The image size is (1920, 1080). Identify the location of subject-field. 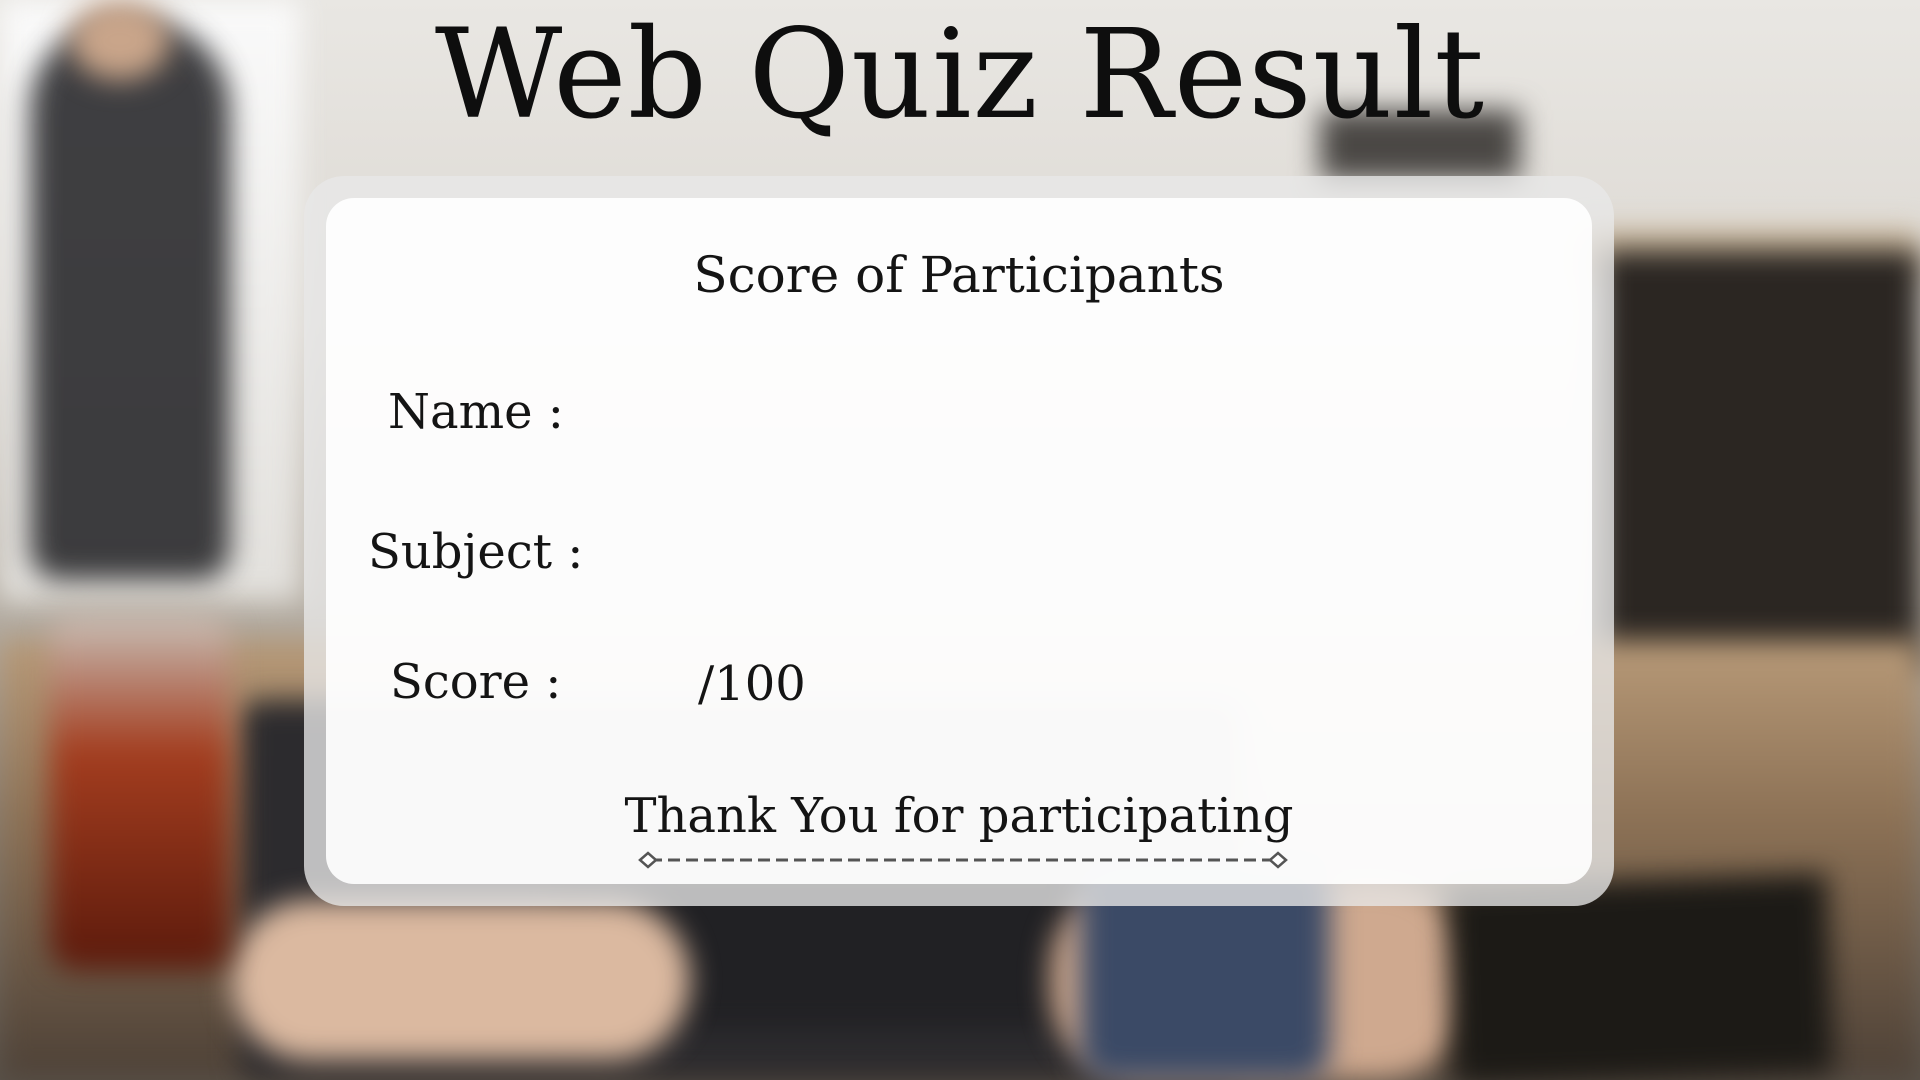
(1058, 555).